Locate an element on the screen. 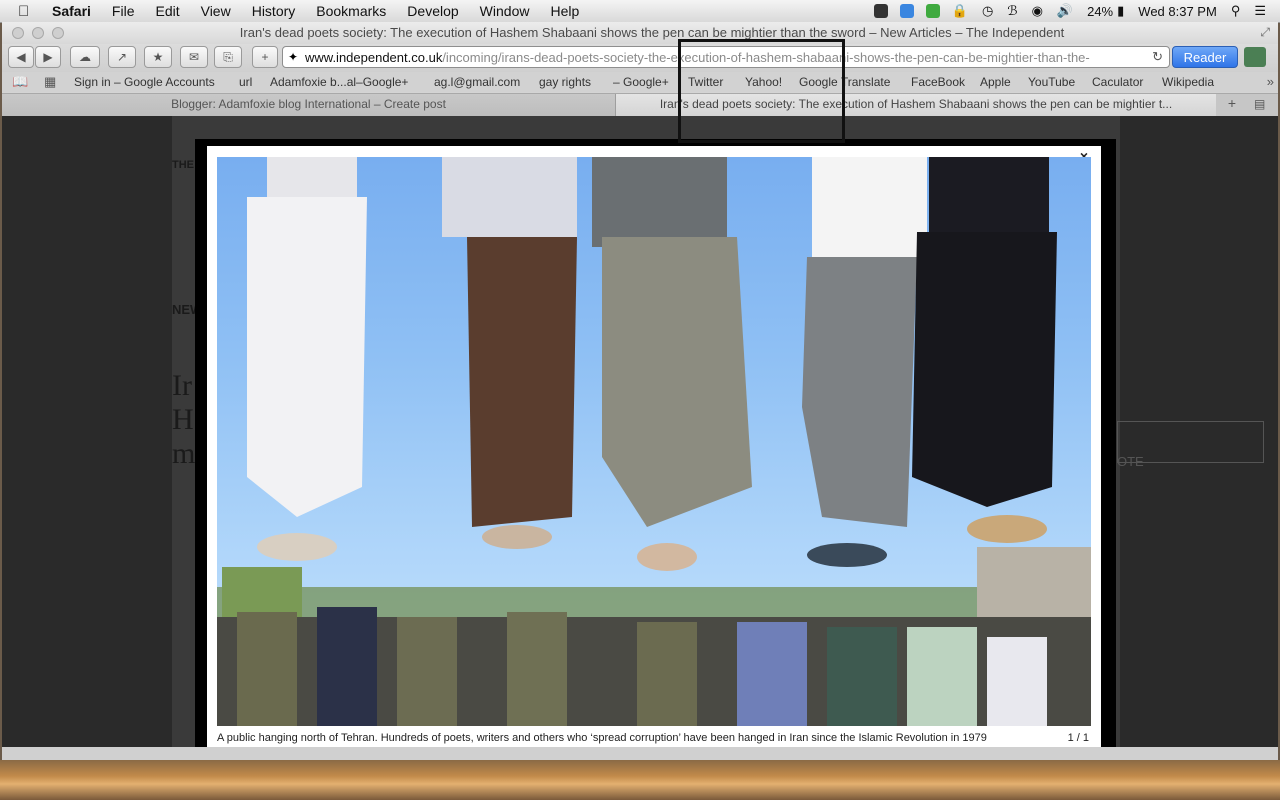 The height and width of the screenshot is (800, 1280). time-machine-icon: ◷ is located at coordinates (987, 11).